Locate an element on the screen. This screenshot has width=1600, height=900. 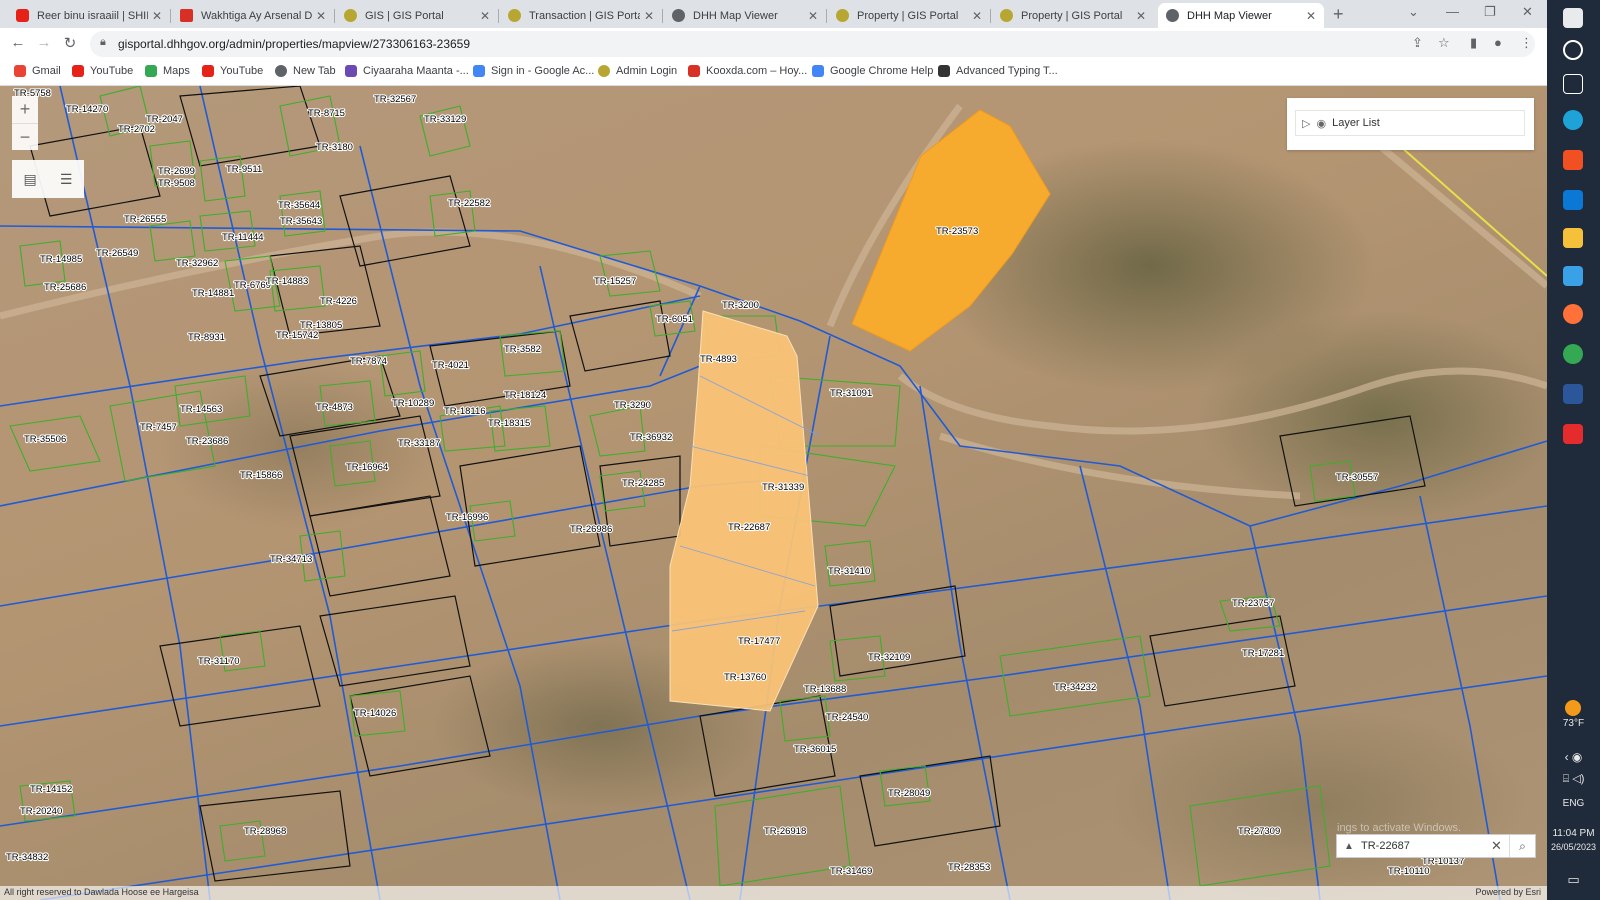
parcel-label-tr-3290: TR-3290 is located at coordinates (632, 405).